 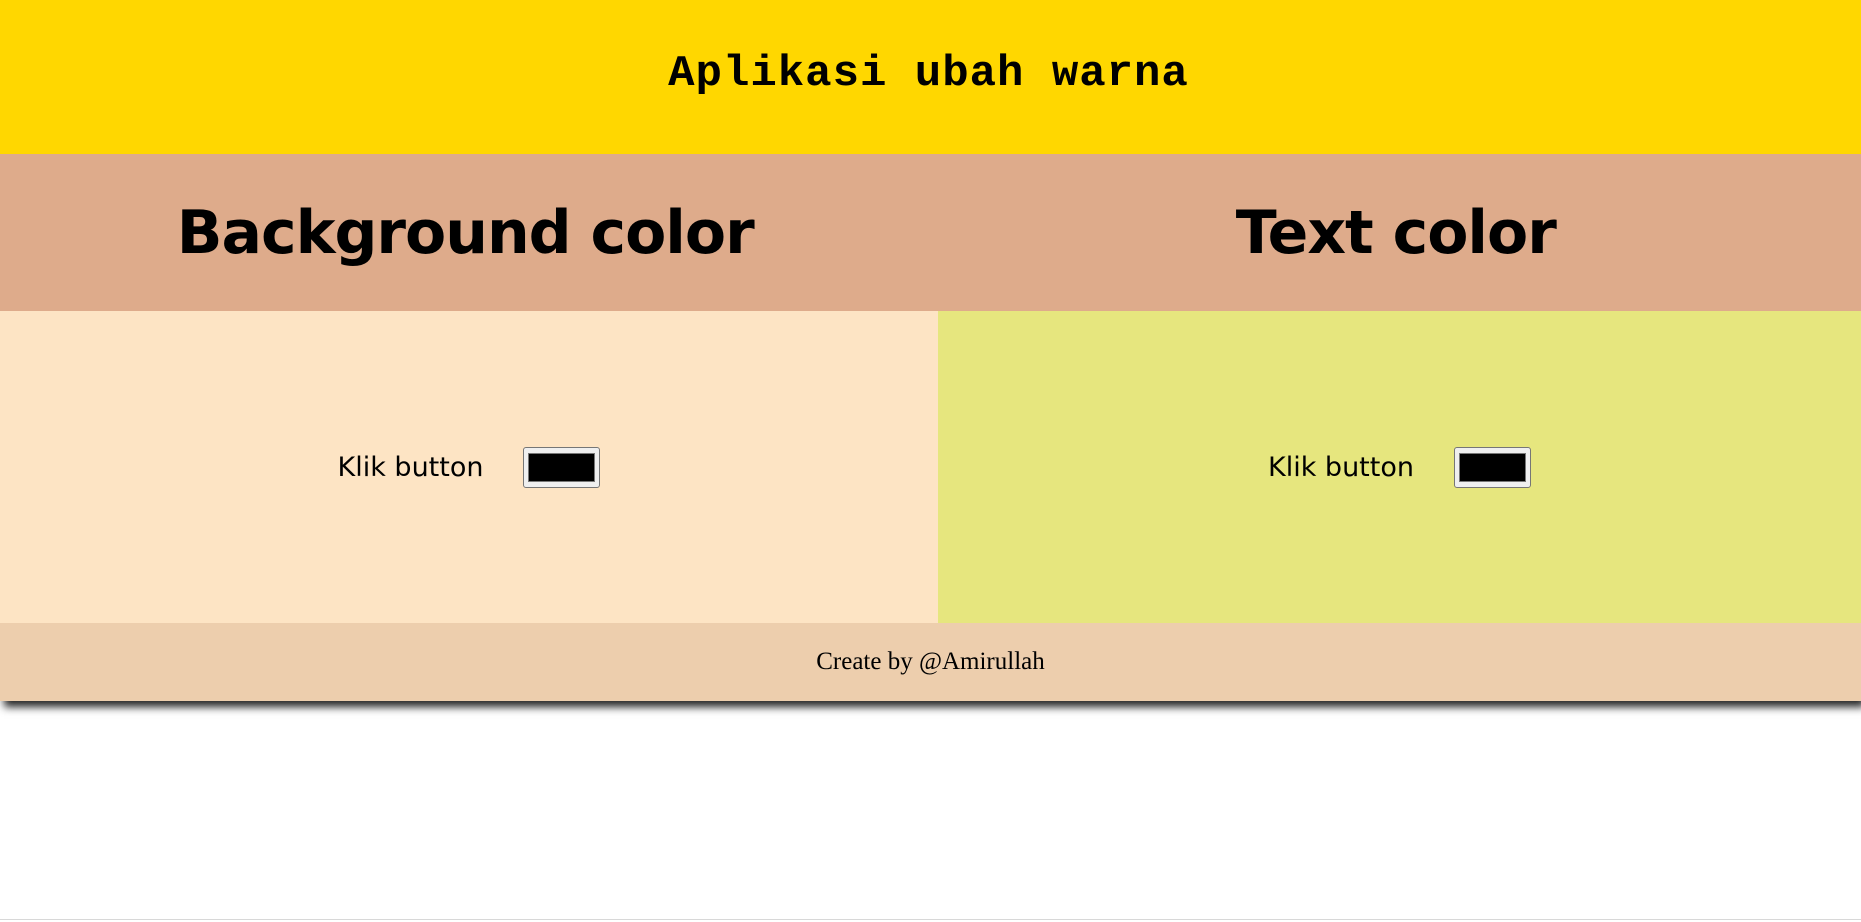 I want to click on text-title-cell: Text color, so click(x=1396, y=232).